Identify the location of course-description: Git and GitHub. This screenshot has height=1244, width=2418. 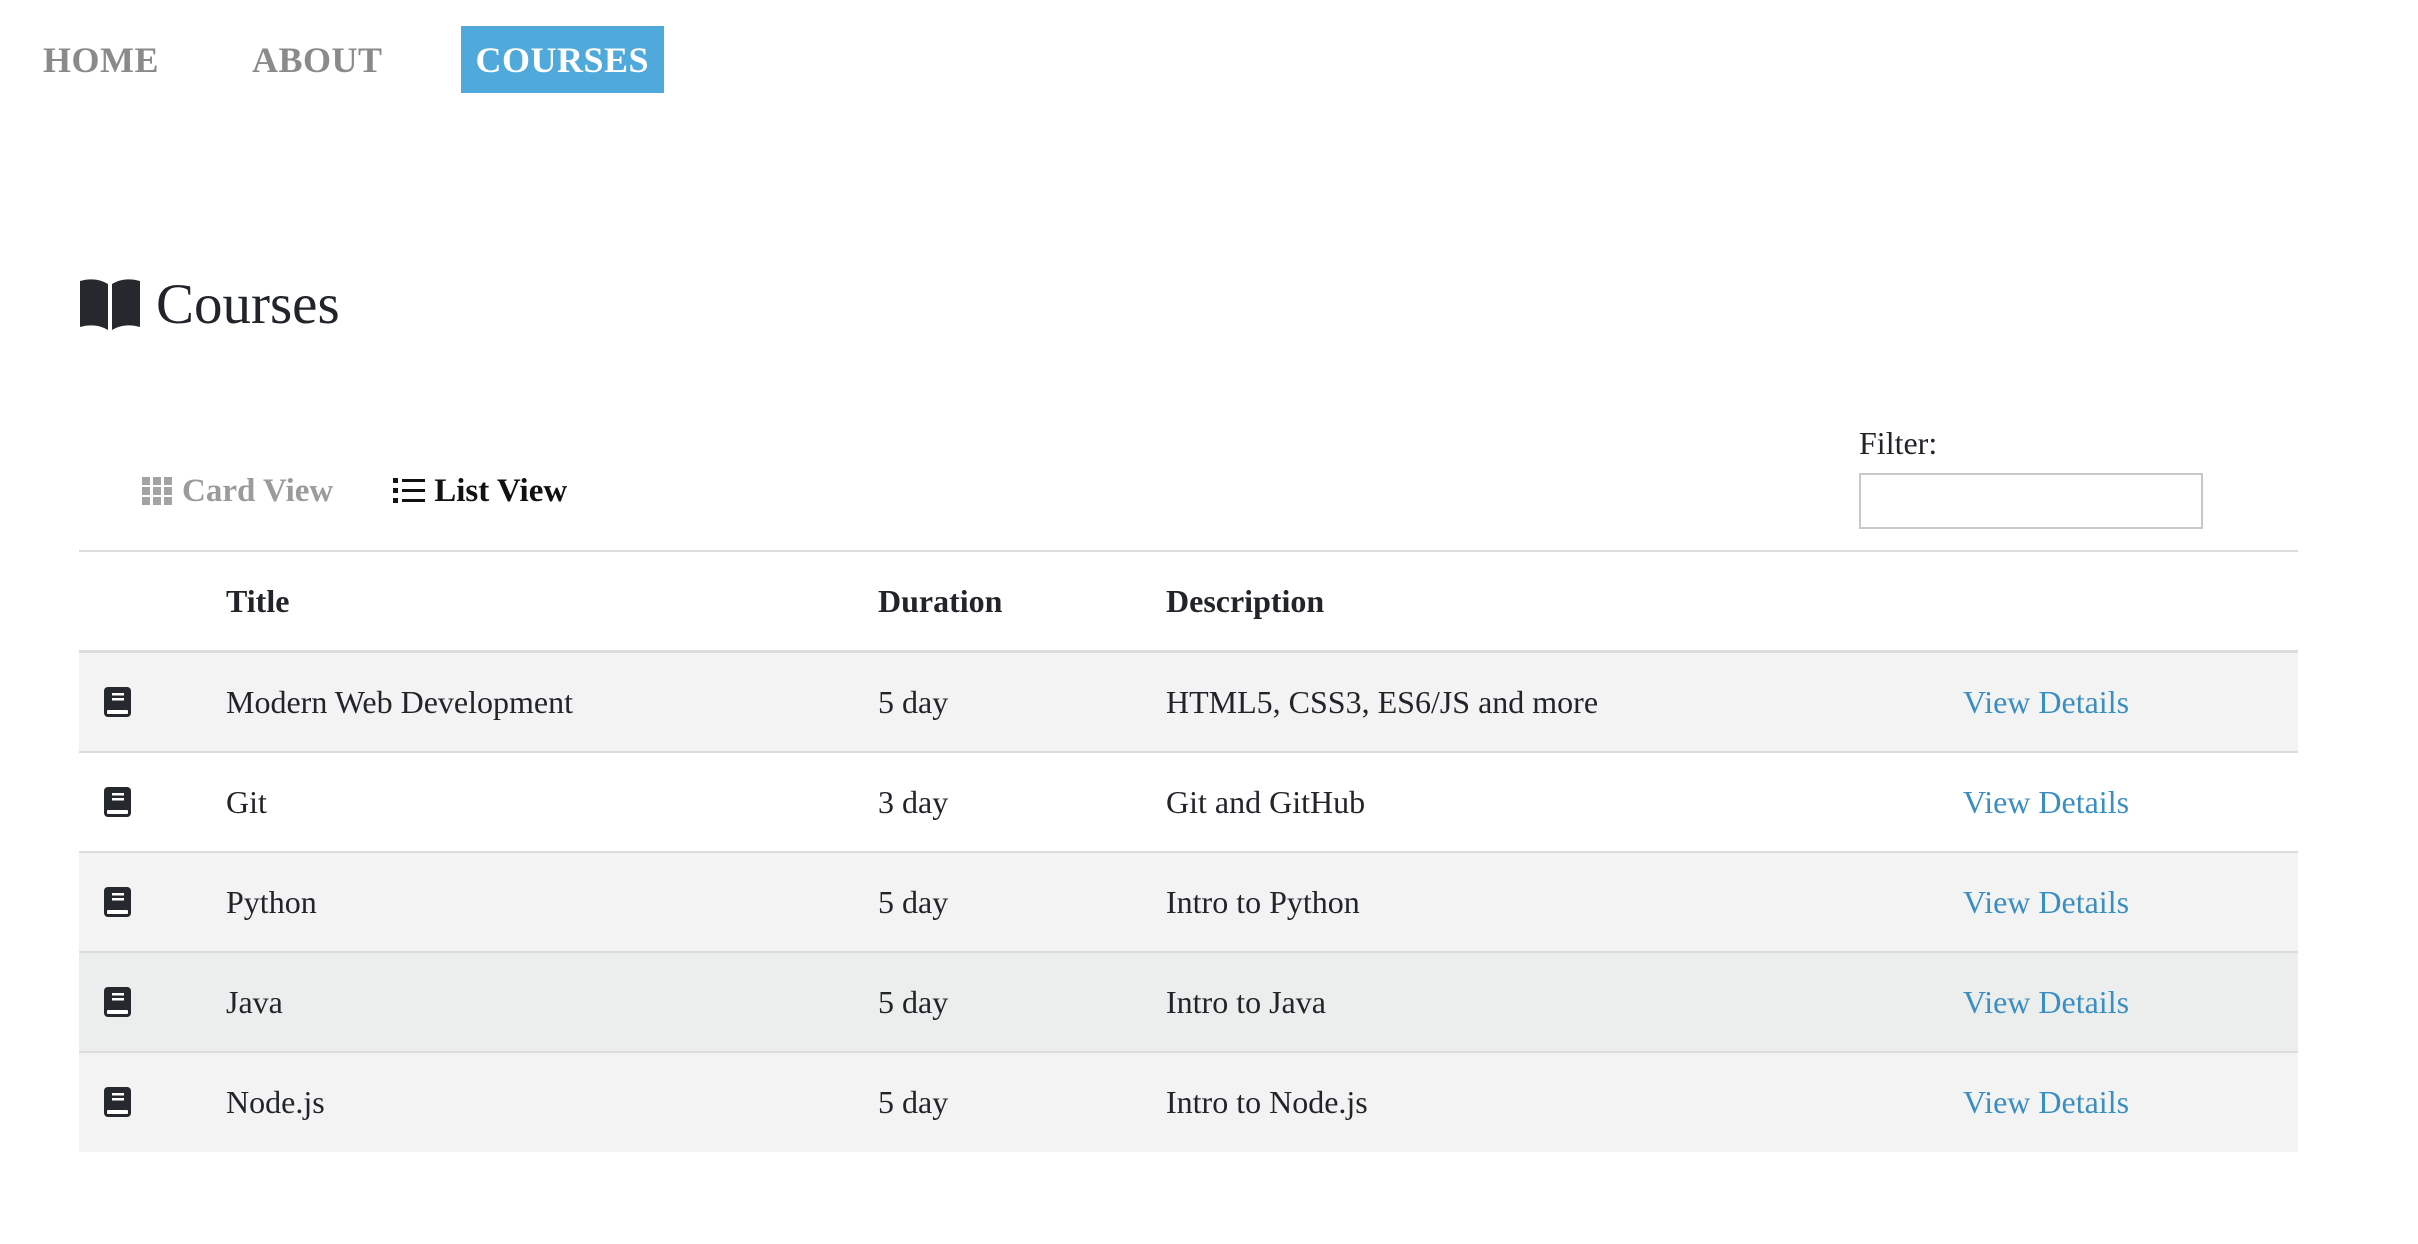
(1266, 801).